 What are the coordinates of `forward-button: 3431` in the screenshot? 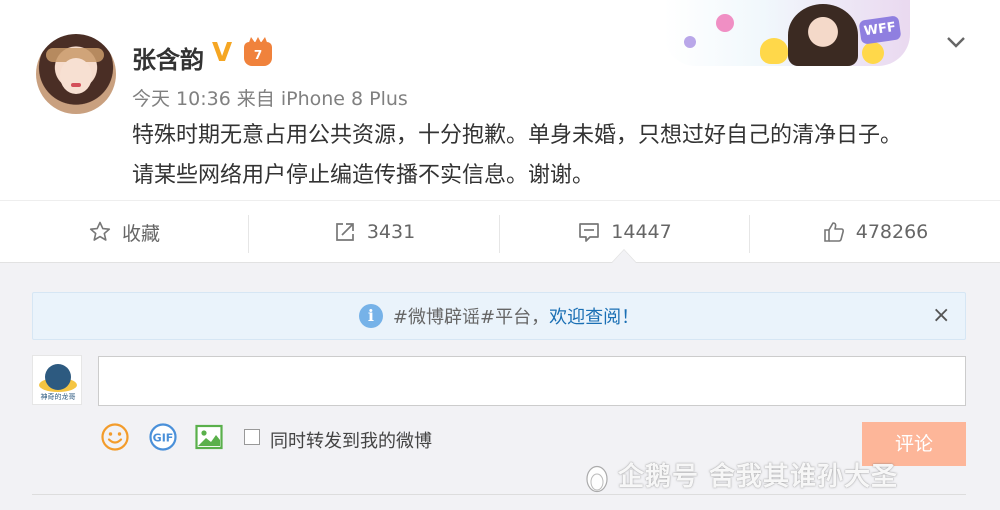 It's located at (374, 232).